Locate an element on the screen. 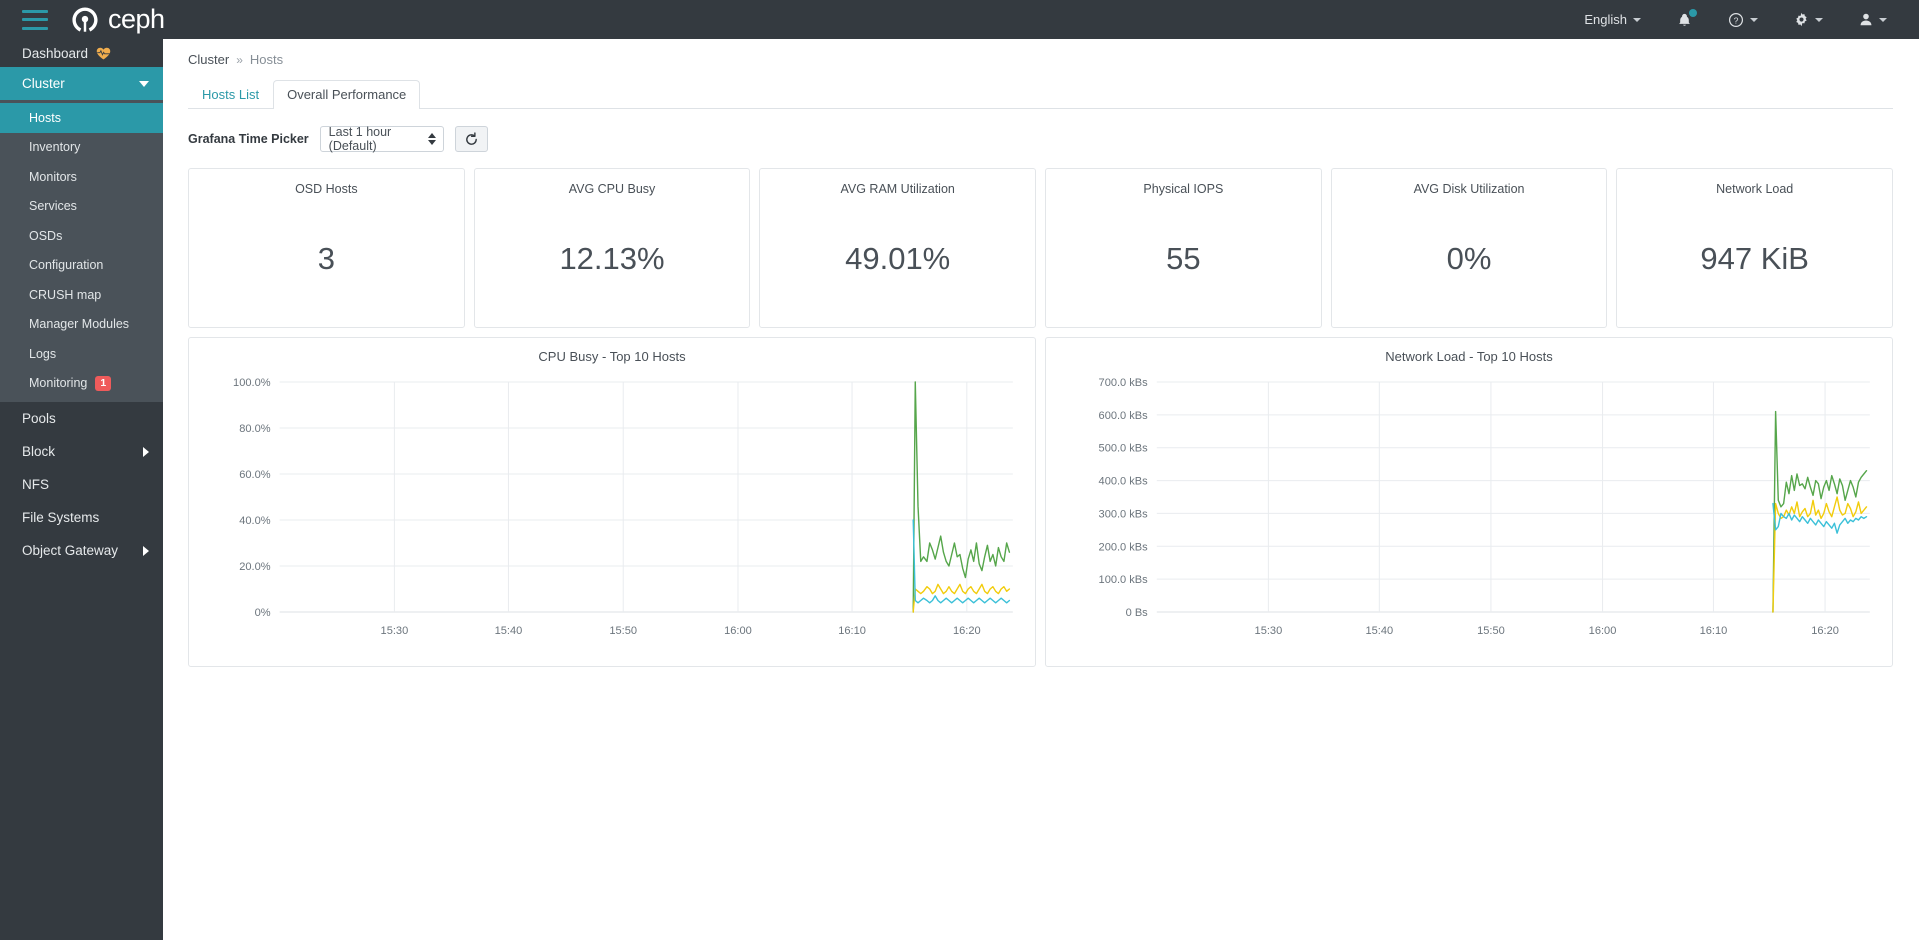 Image resolution: width=1919 pixels, height=940 pixels. y-axis-tick-label: 20.0% is located at coordinates (255, 567).